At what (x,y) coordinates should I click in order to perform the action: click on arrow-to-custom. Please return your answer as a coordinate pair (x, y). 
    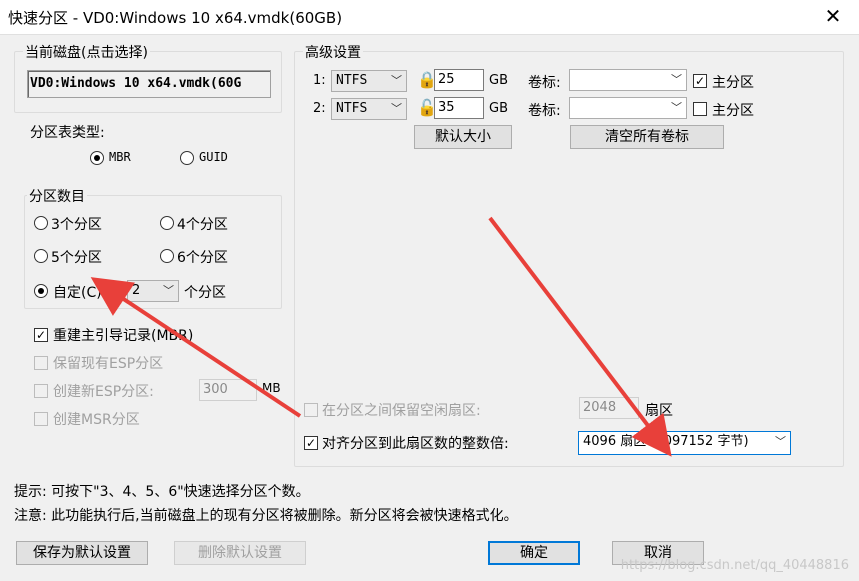
    Looking at the image, I should click on (196, 347).